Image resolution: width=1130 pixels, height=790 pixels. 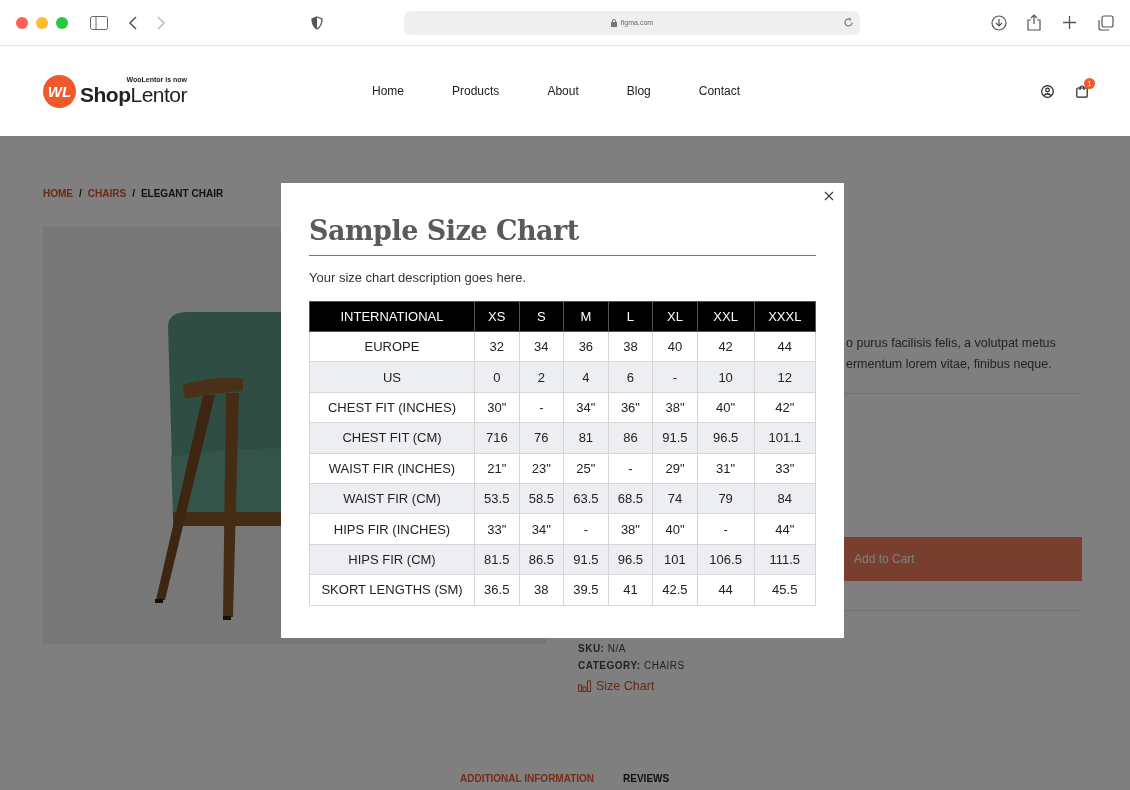 What do you see at coordinates (392, 316) in the screenshot?
I see `column-header: INTERNATIONAL` at bounding box center [392, 316].